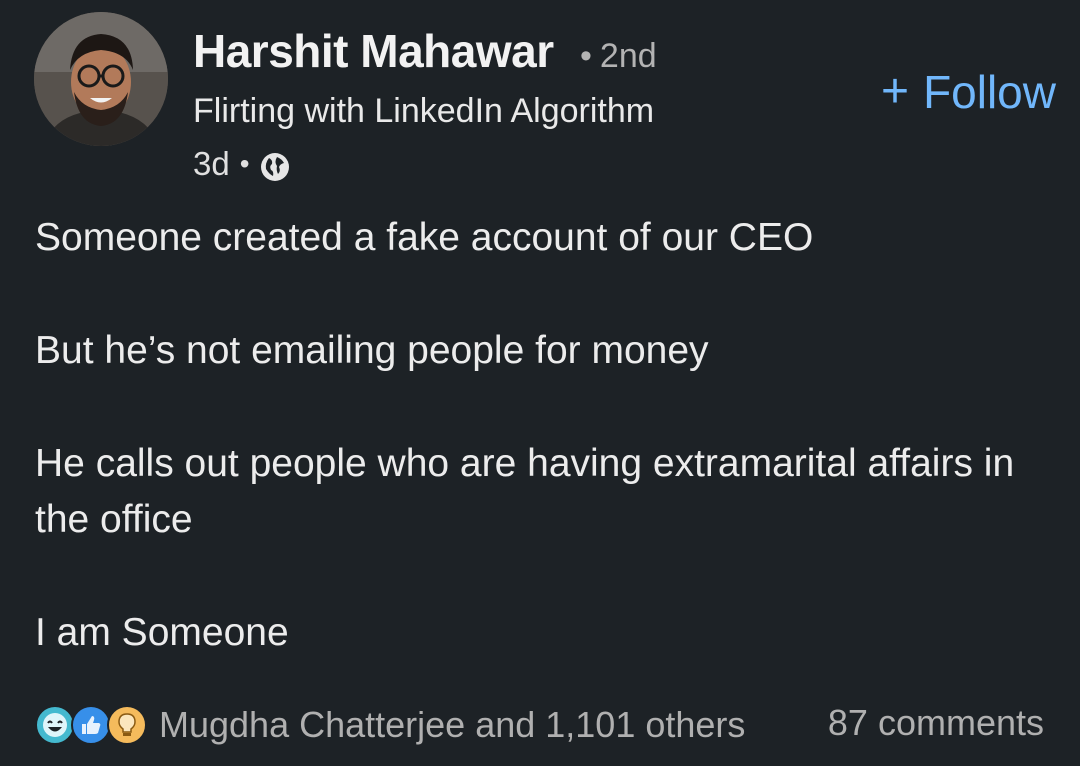  Describe the element at coordinates (372, 350) in the screenshot. I see `post-paragraph: But he’s not emailing people for money` at that location.